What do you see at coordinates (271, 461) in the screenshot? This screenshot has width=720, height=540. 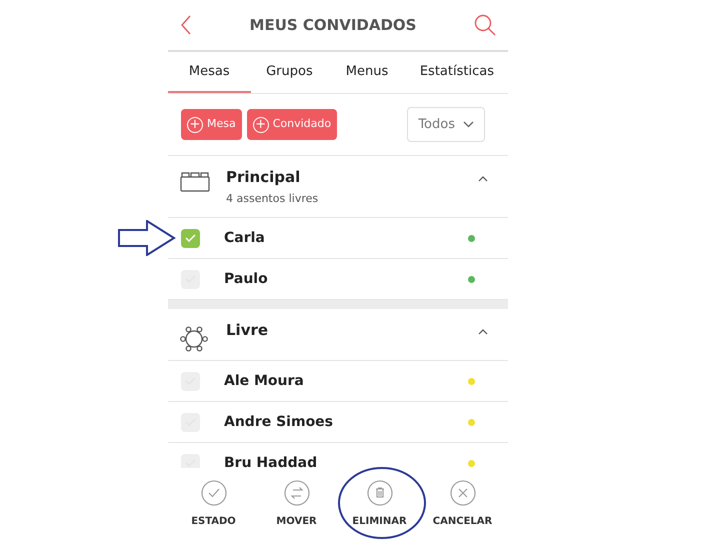 I see `guest-name: Bru Haddad` at bounding box center [271, 461].